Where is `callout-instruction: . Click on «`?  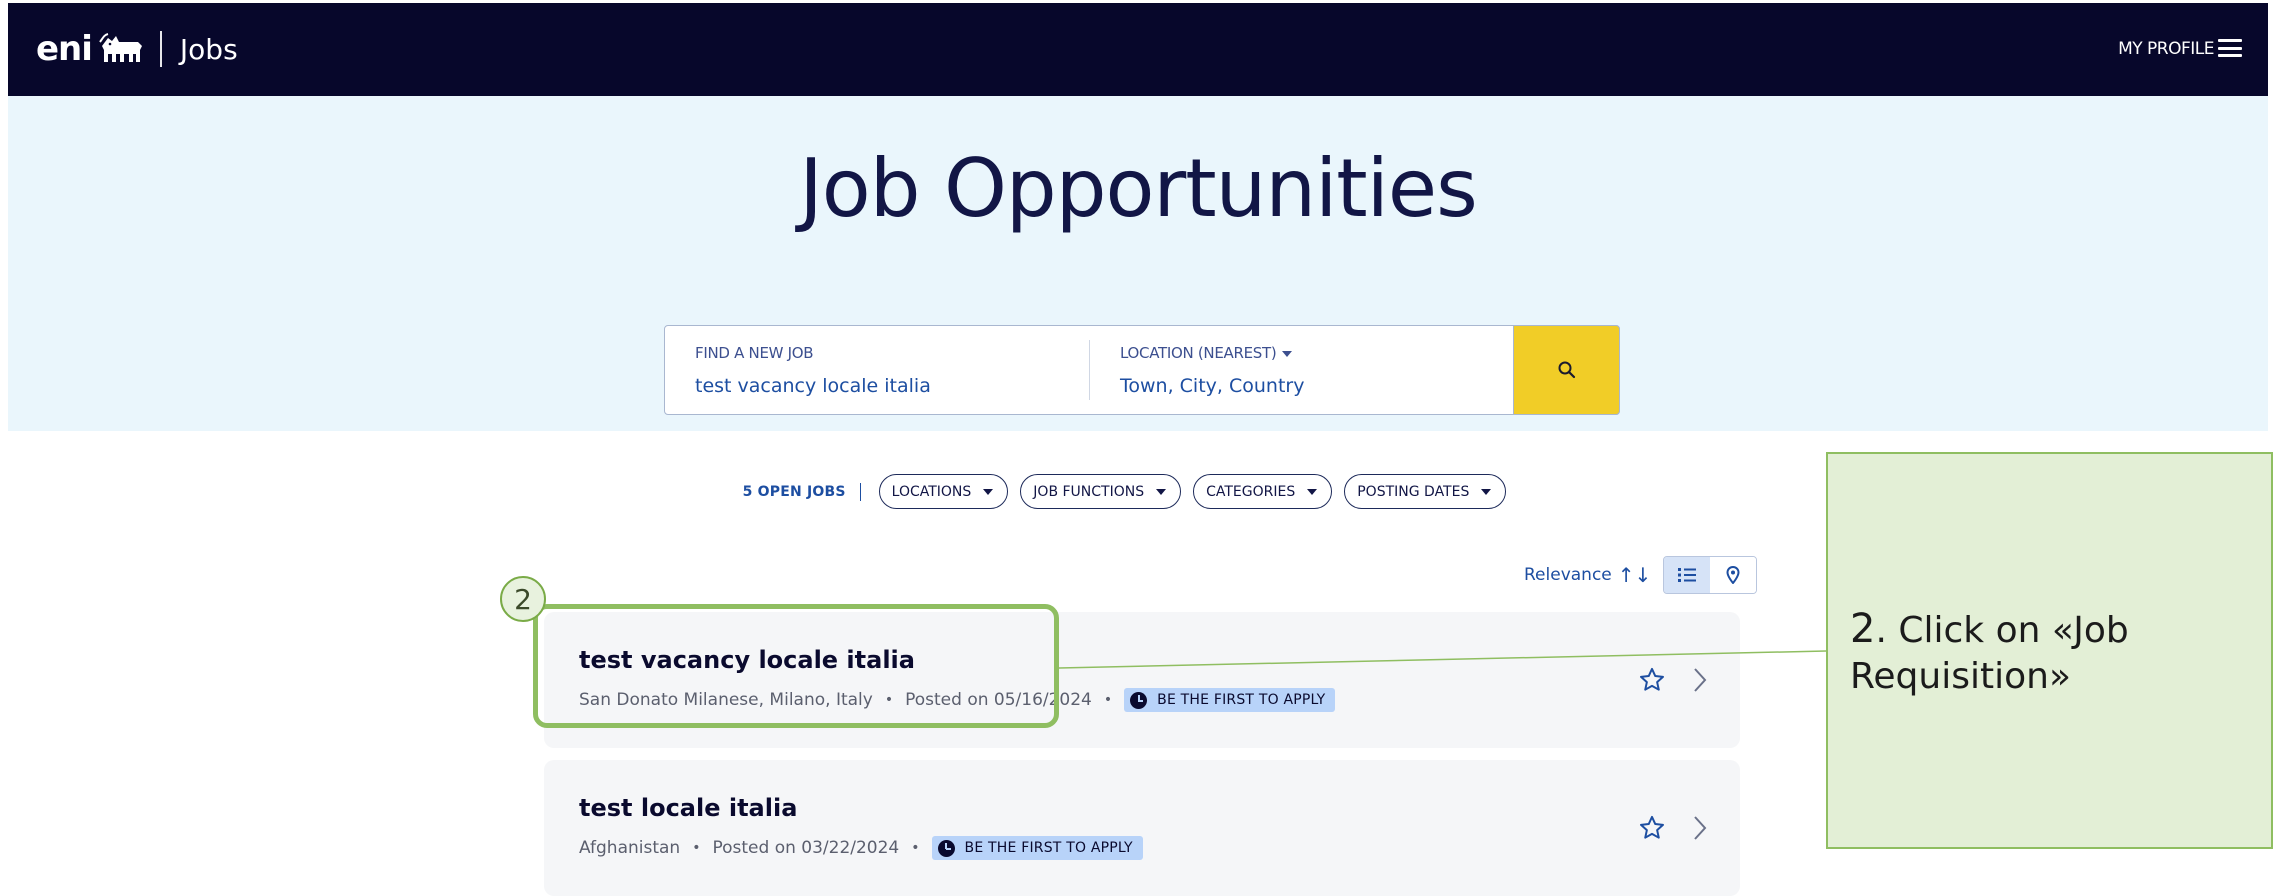 callout-instruction: . Click on « is located at coordinates (1974, 630).